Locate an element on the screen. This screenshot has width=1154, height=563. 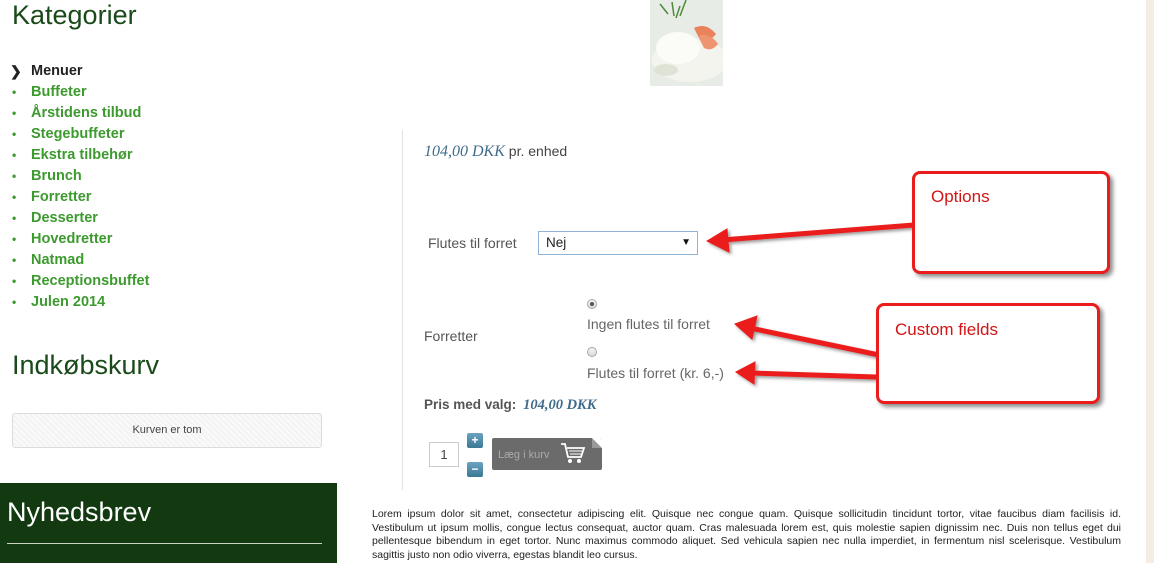
annotation-arrows is located at coordinates (810, 303).